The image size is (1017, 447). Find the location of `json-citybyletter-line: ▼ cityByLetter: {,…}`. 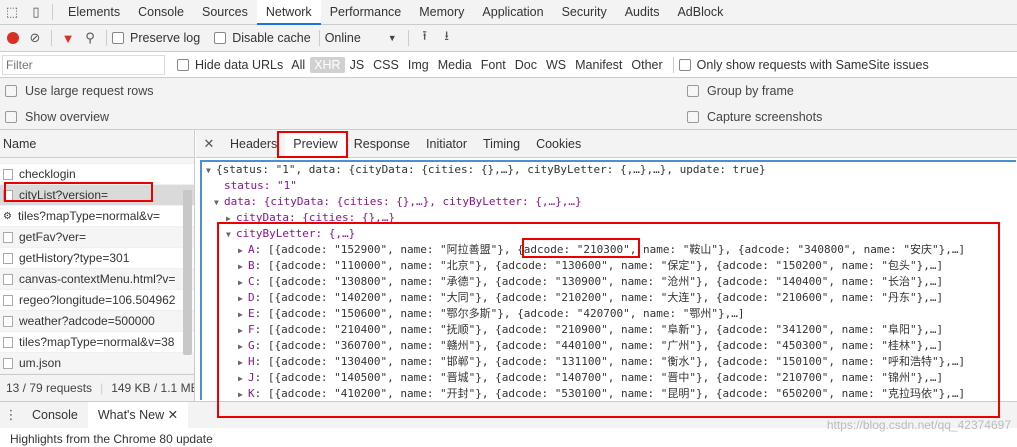

json-citybyletter-line: ▼ cityByLetter: {,…} is located at coordinates (611, 234).